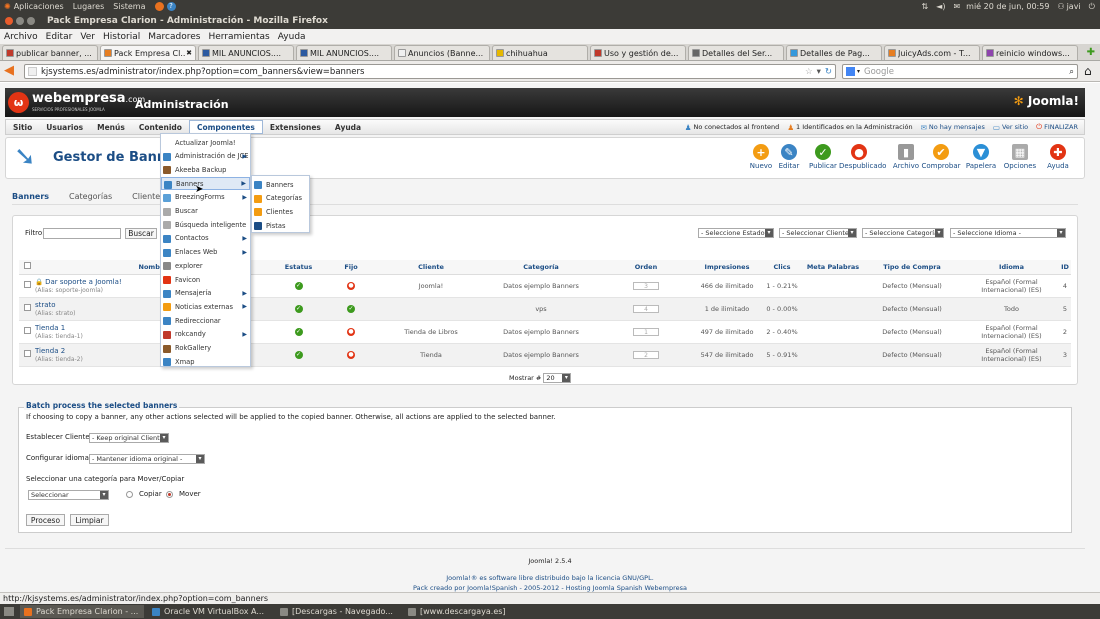 This screenshot has width=1100, height=619. What do you see at coordinates (9, 611) in the screenshot?
I see `show-desktop-icon` at bounding box center [9, 611].